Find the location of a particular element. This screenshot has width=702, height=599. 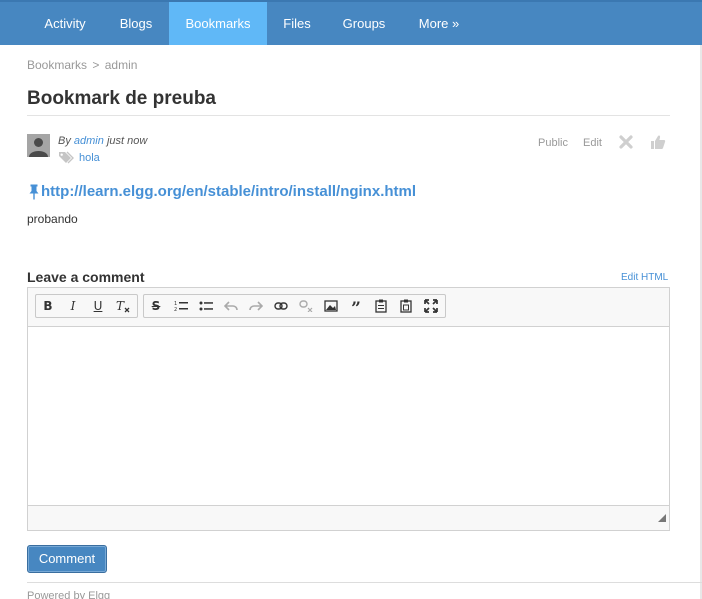

tag-link: hola is located at coordinates (89, 158).